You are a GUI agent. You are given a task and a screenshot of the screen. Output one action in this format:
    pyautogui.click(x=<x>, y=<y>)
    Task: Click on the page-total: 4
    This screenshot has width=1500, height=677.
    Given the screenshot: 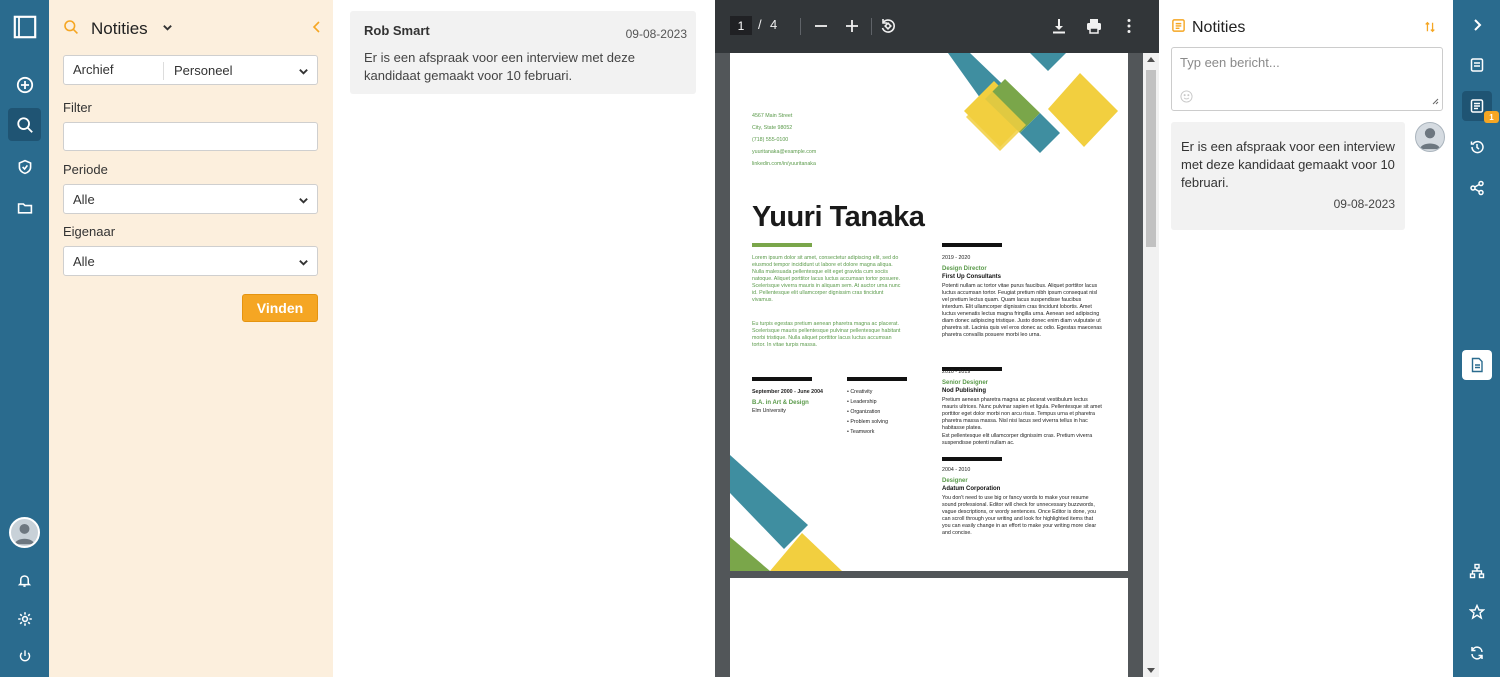 What is the action you would take?
    pyautogui.click(x=774, y=24)
    